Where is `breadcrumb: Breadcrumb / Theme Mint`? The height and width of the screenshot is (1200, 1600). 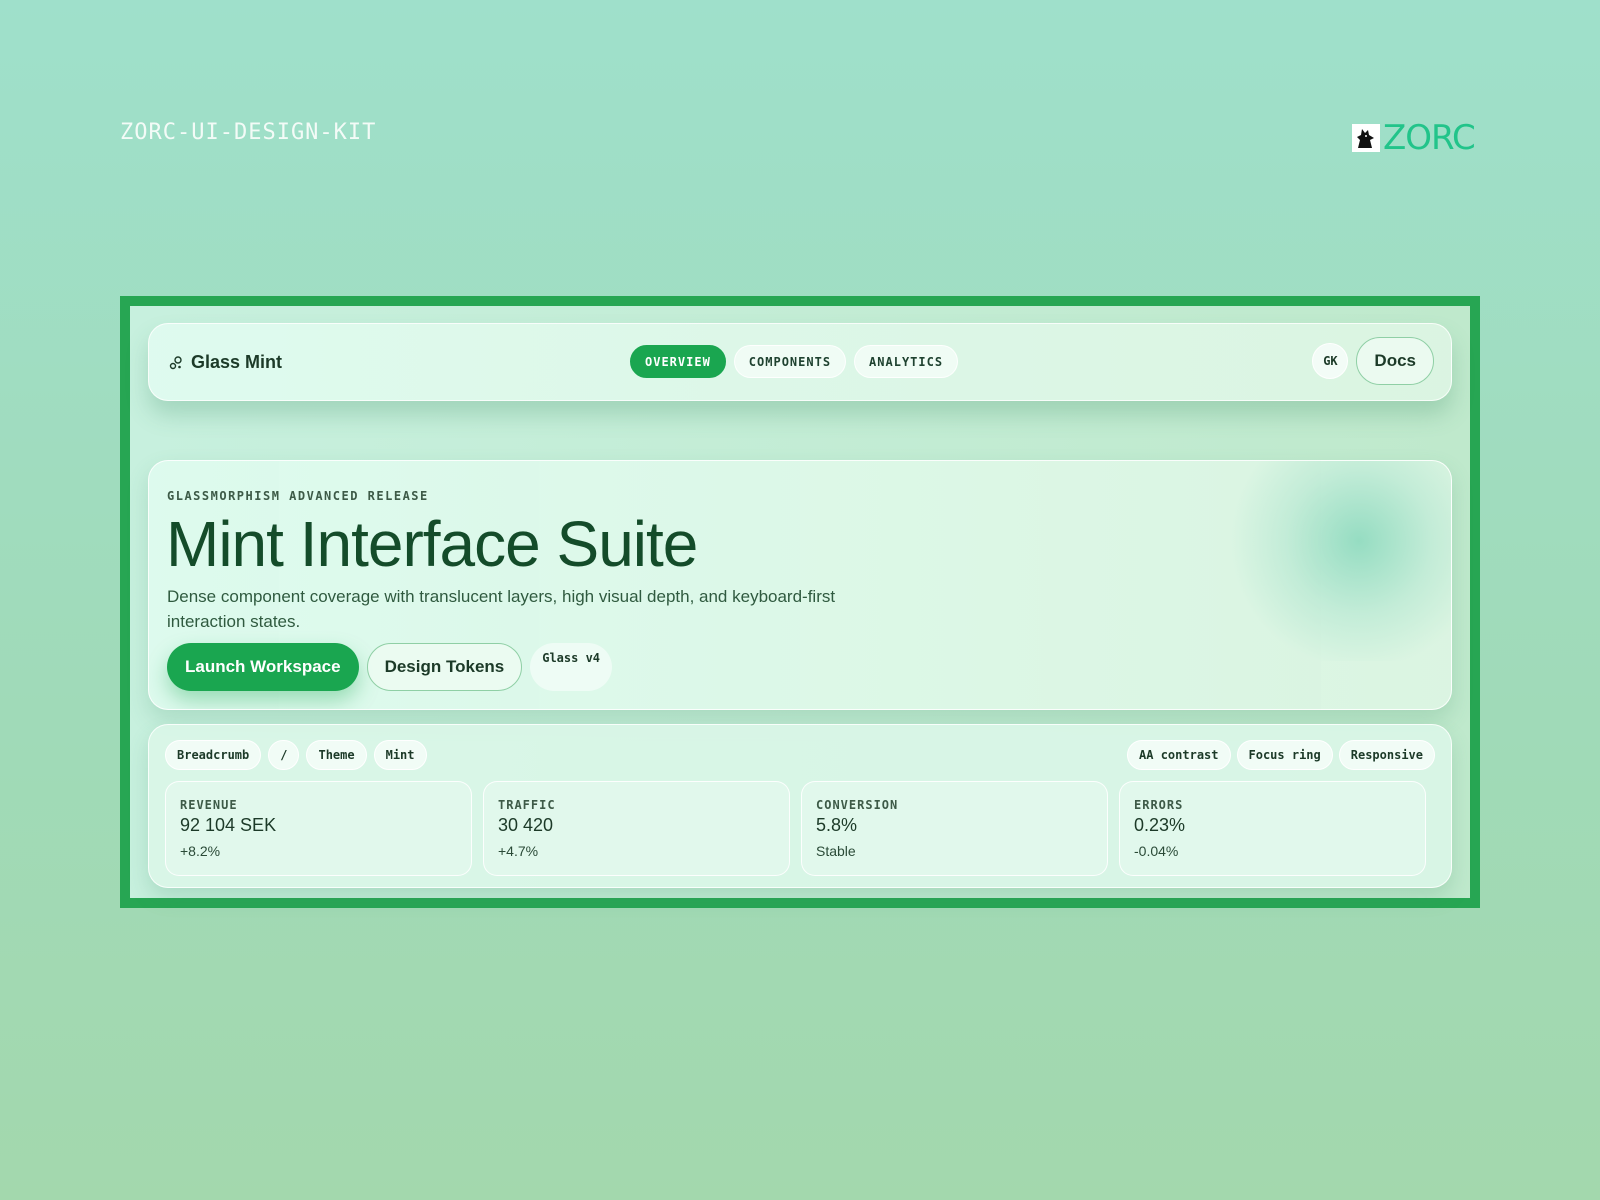
breadcrumb: Breadcrumb / Theme Mint is located at coordinates (296, 755).